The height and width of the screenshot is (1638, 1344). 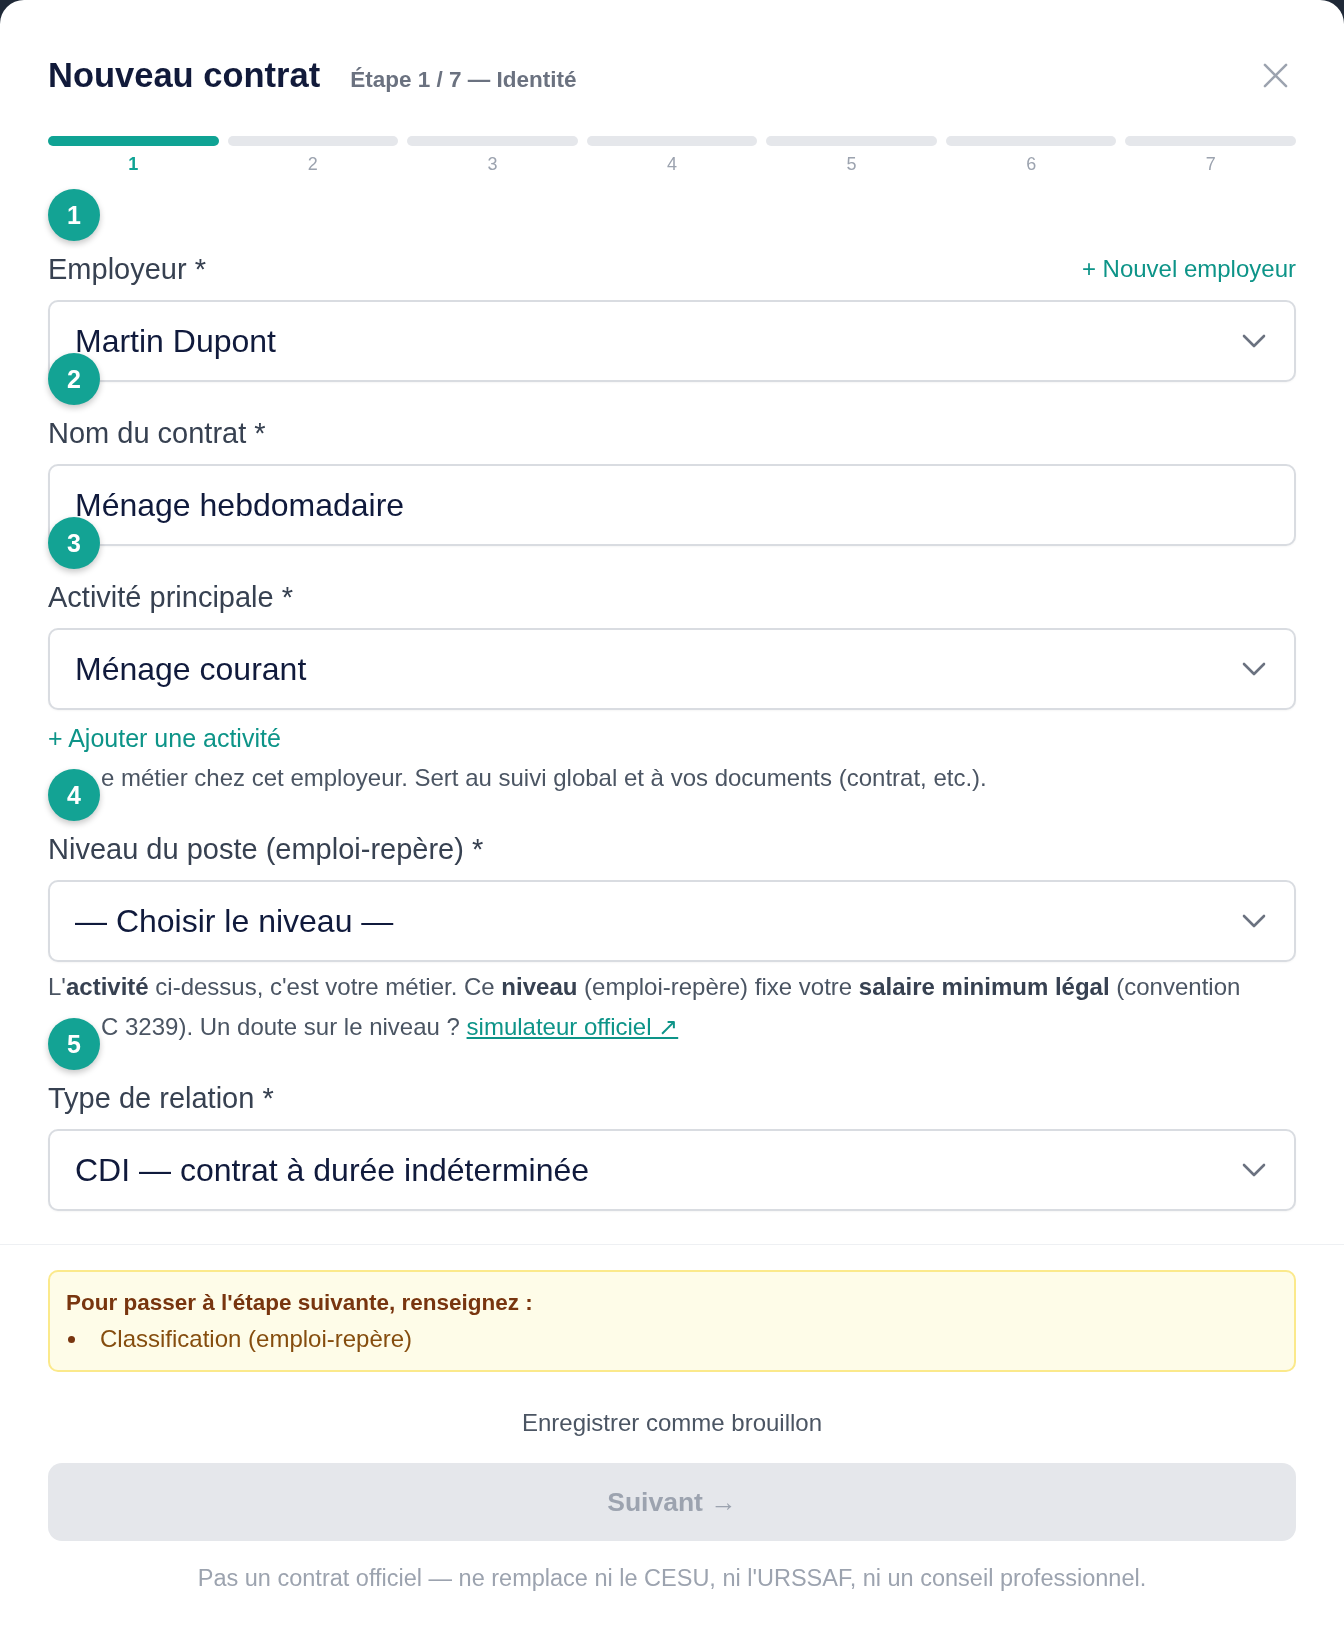 I want to click on dropdown: Ménage courant, so click(x=672, y=669).